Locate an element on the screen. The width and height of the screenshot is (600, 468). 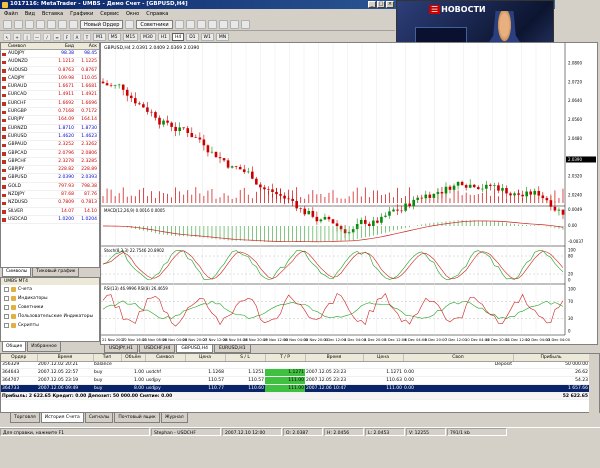
tab-common: Общие is located at coordinates (14, 347).